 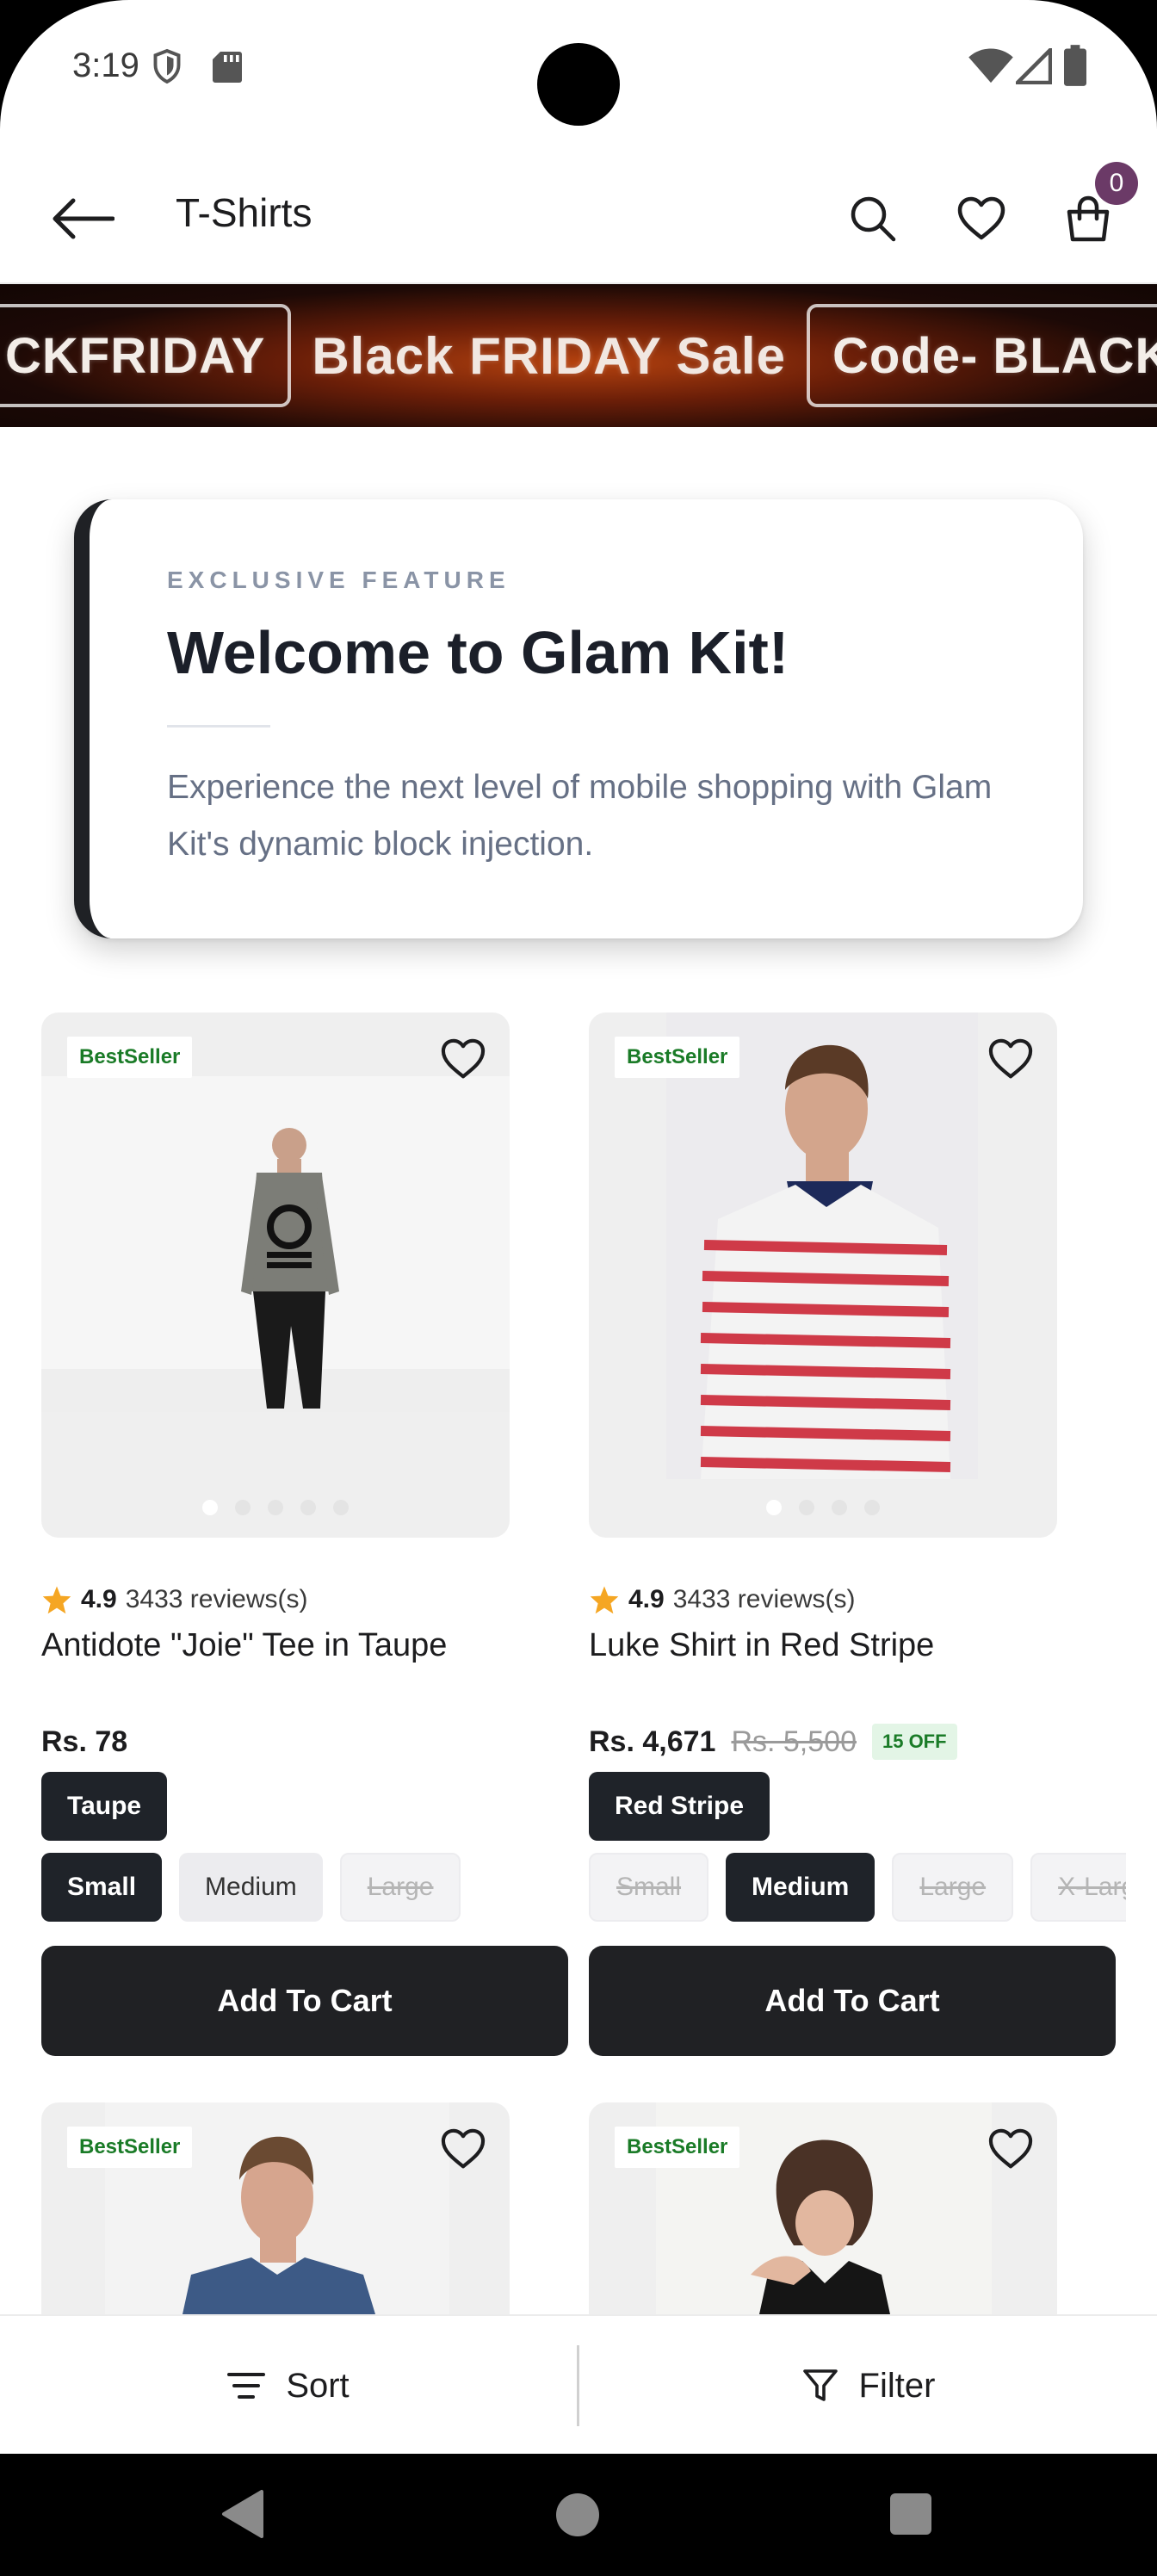 I want to click on status-time: 3:19, so click(x=106, y=65).